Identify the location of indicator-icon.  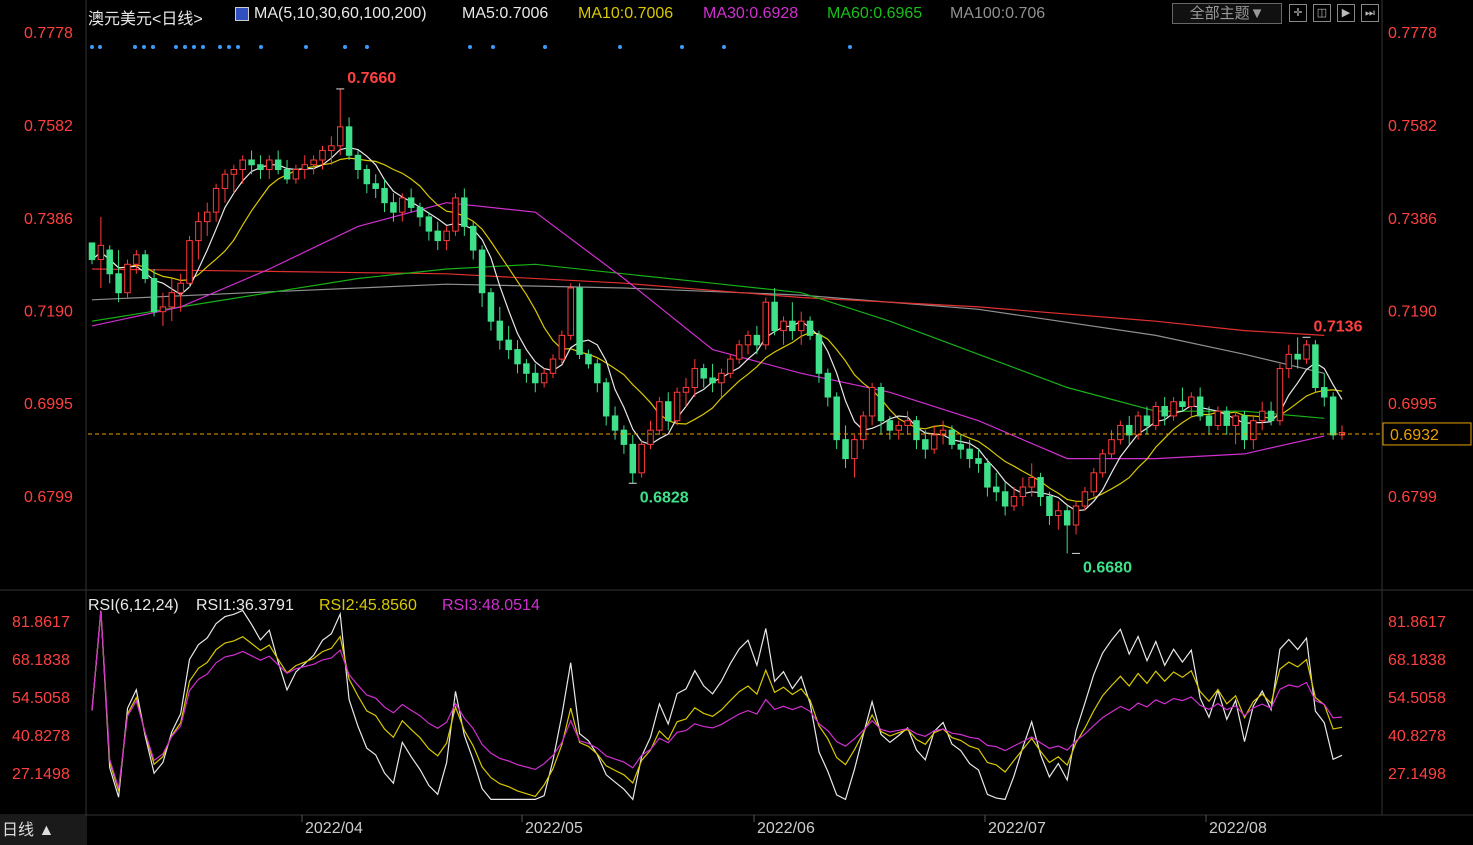
(242, 14).